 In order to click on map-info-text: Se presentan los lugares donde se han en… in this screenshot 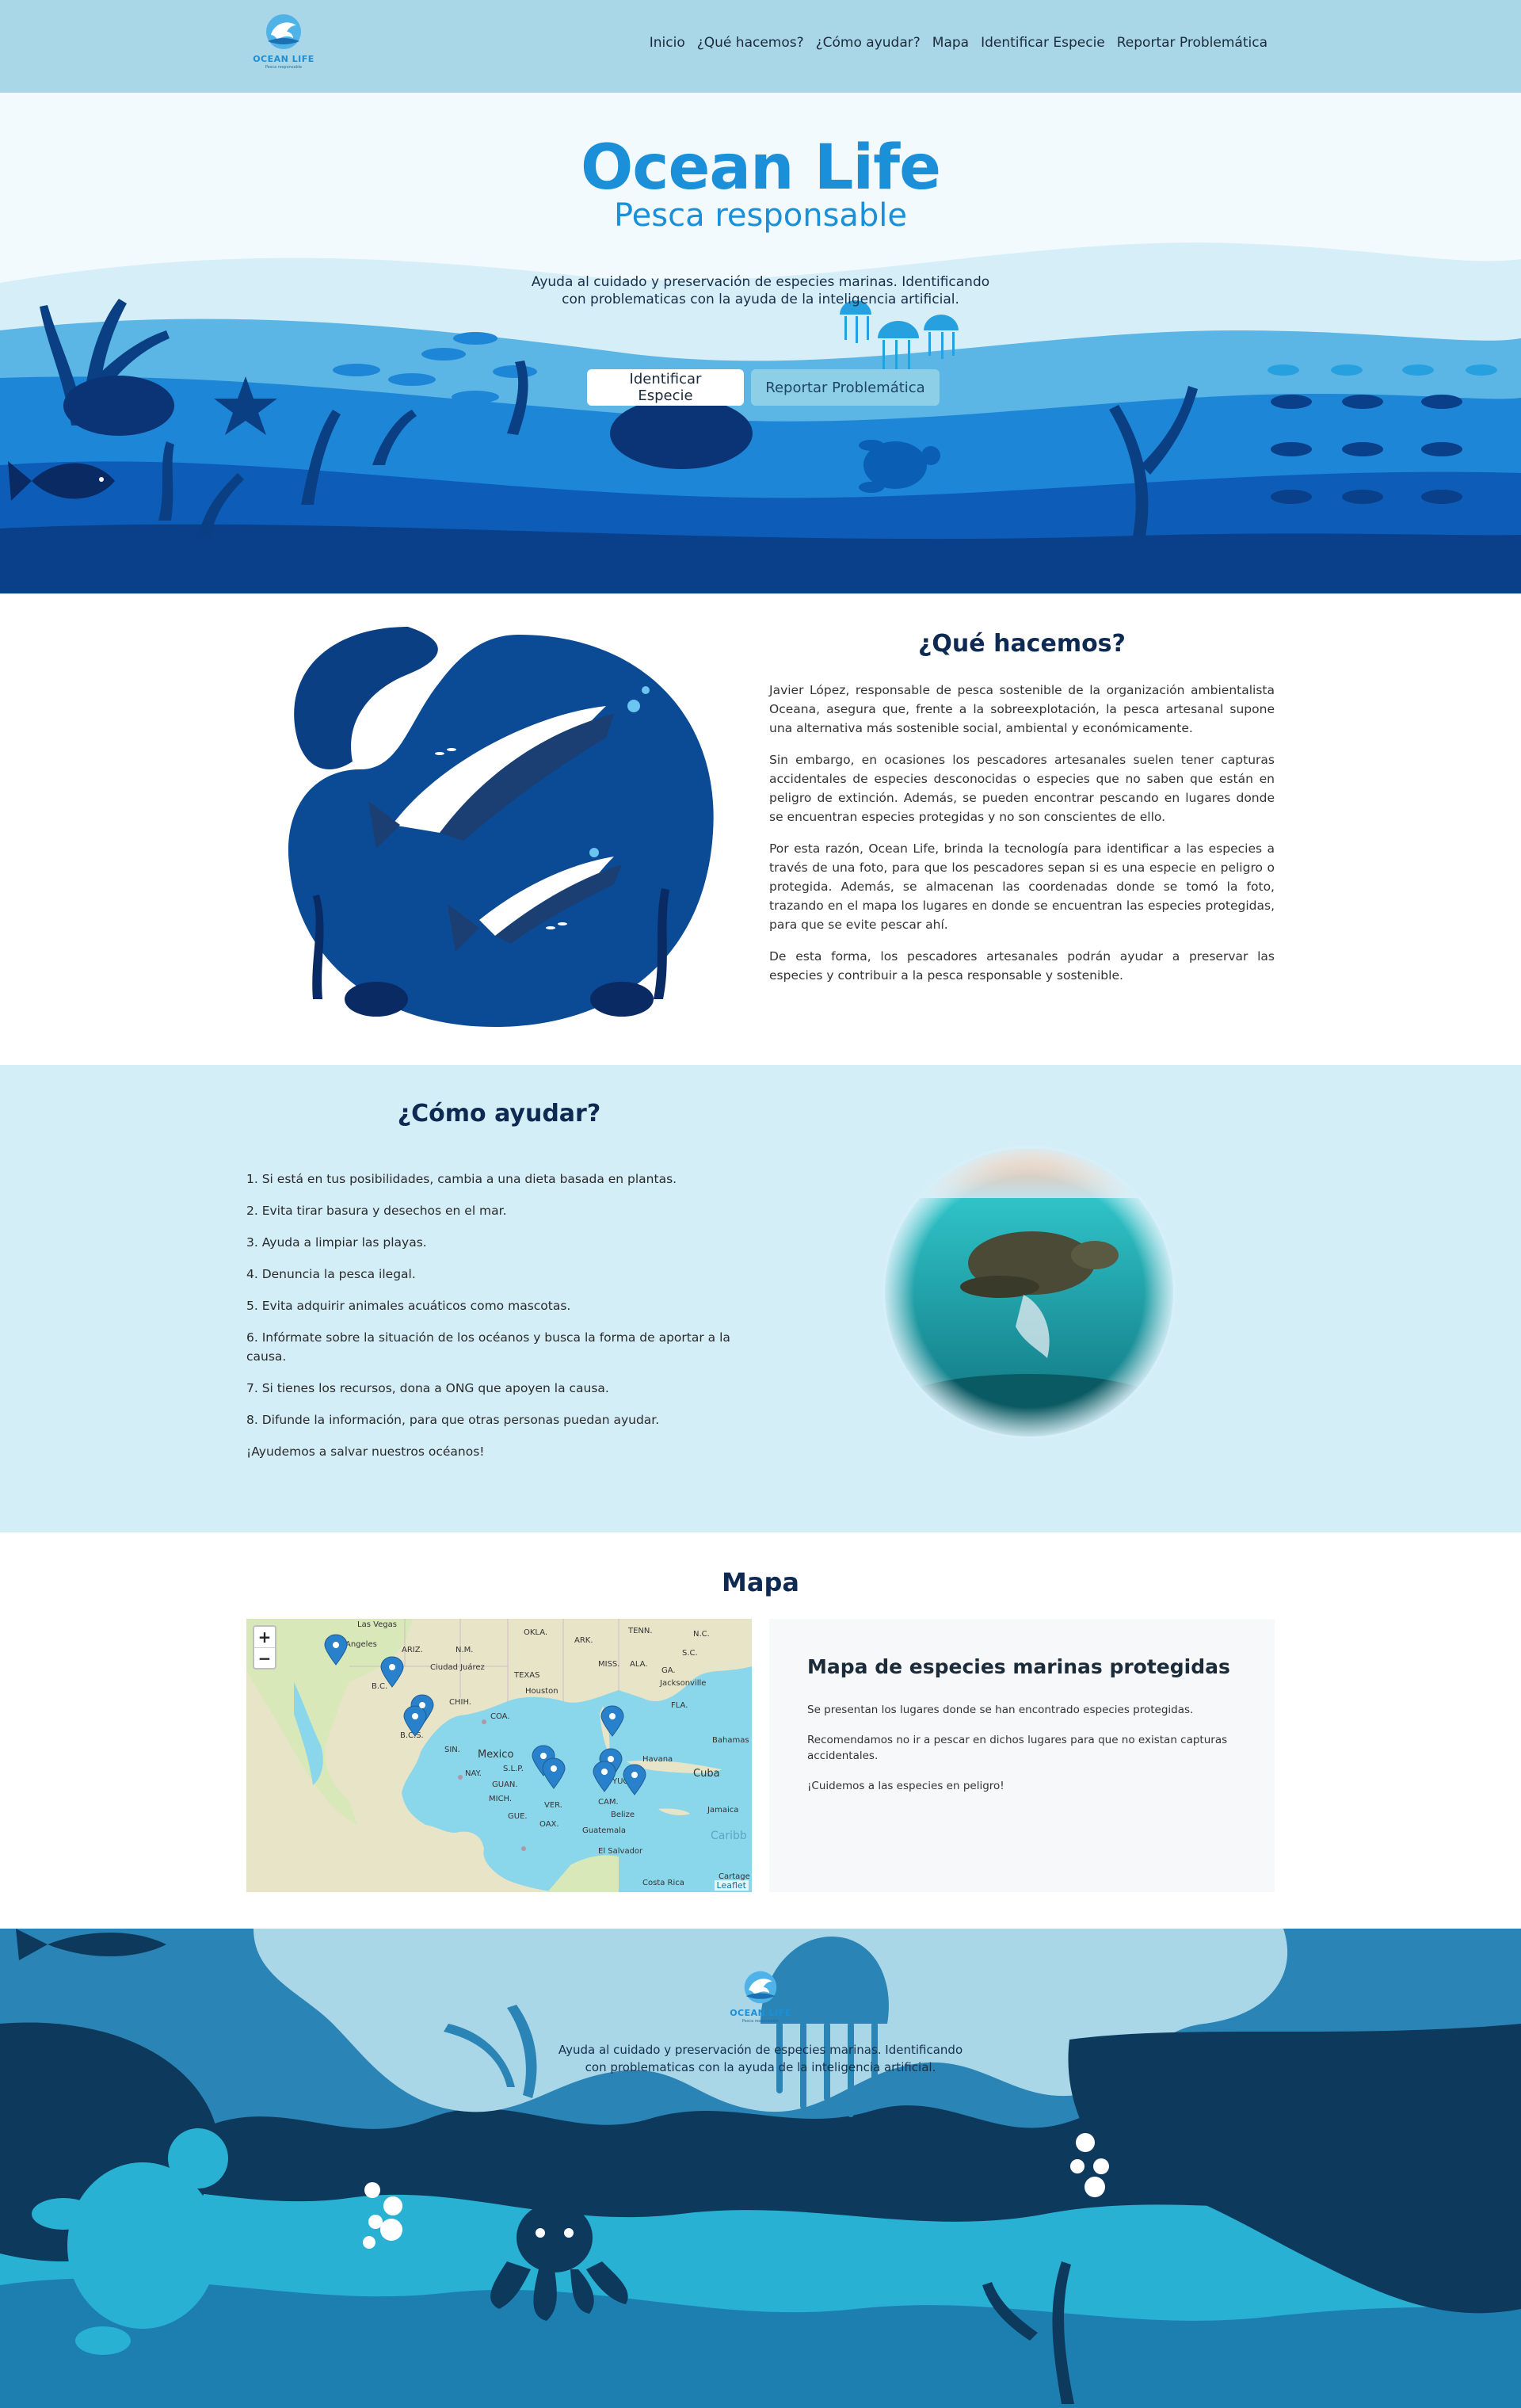, I will do `click(1029, 1755)`.